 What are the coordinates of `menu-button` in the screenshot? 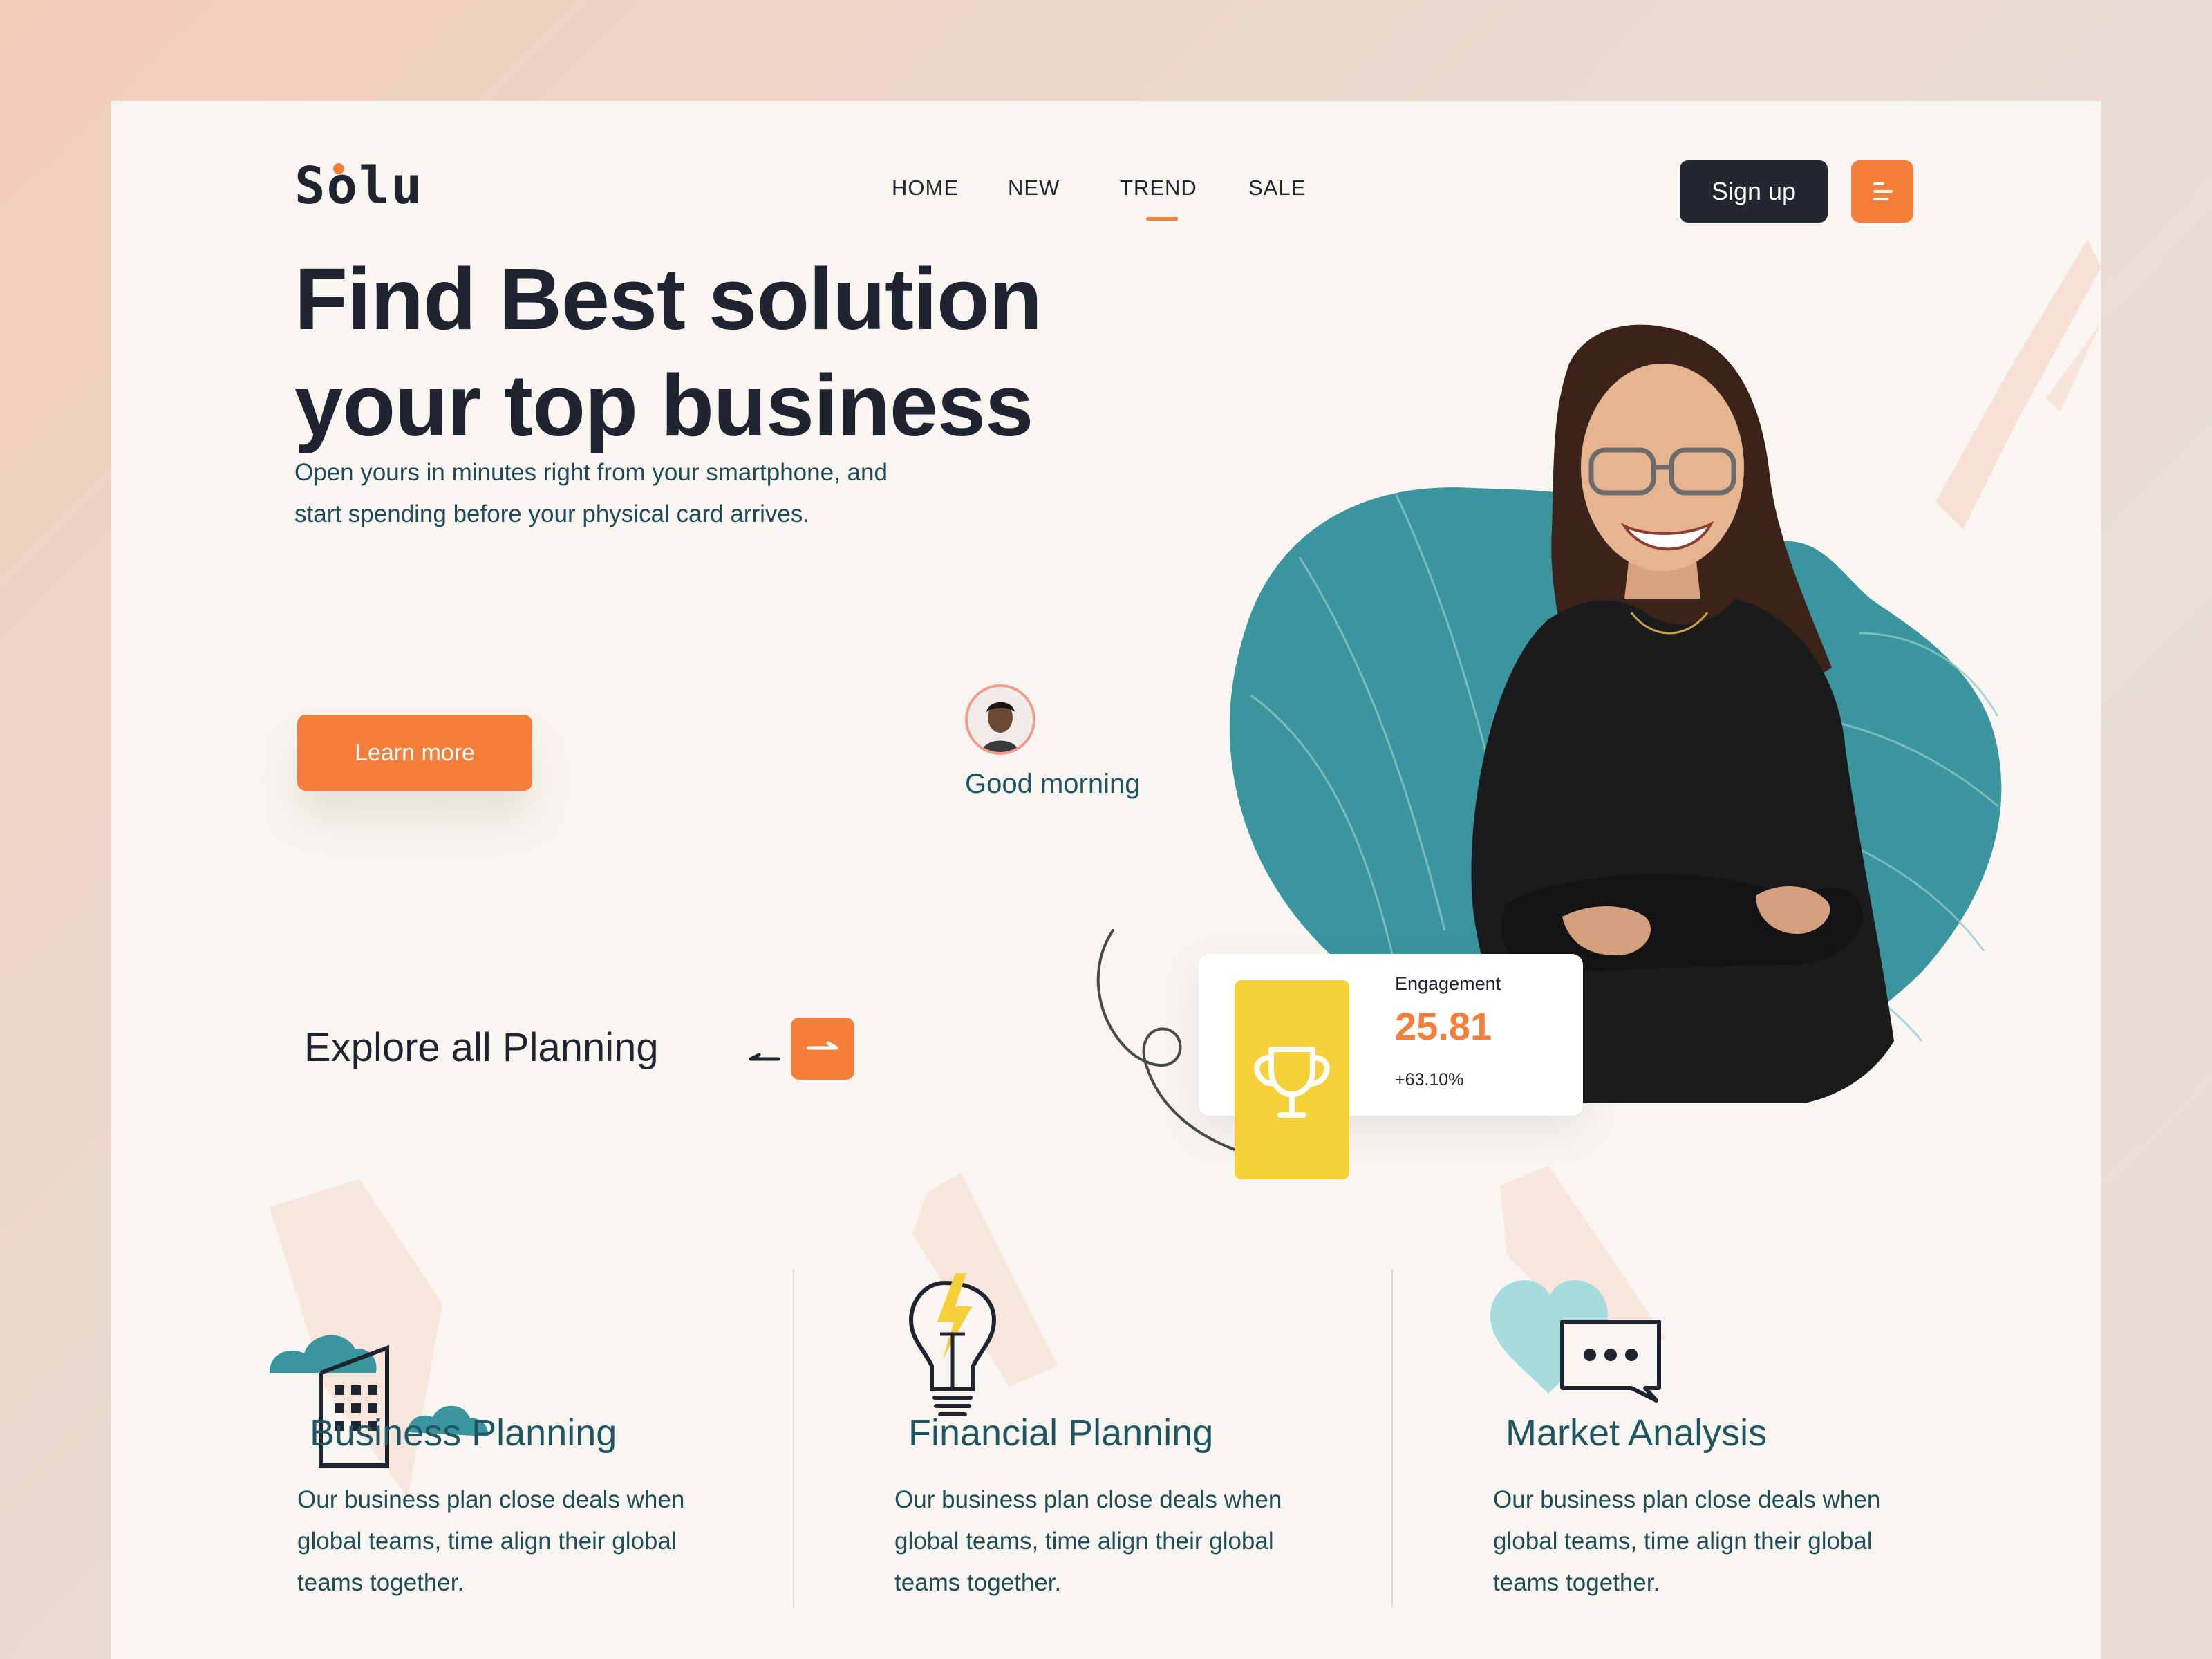 It's located at (1882, 191).